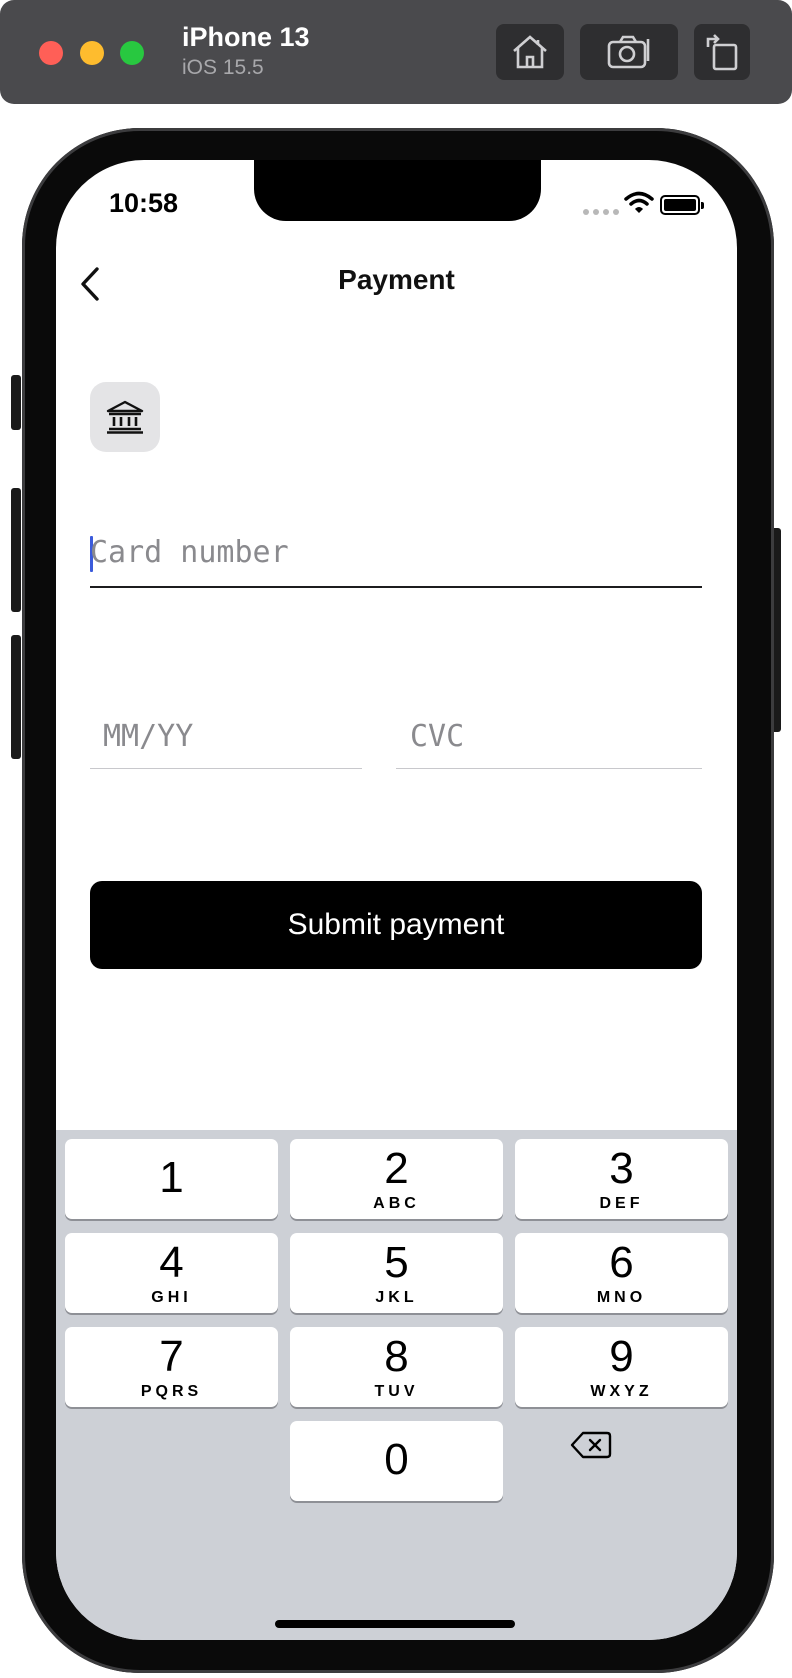  What do you see at coordinates (621, 1262) in the screenshot?
I see `key-digit: 6` at bounding box center [621, 1262].